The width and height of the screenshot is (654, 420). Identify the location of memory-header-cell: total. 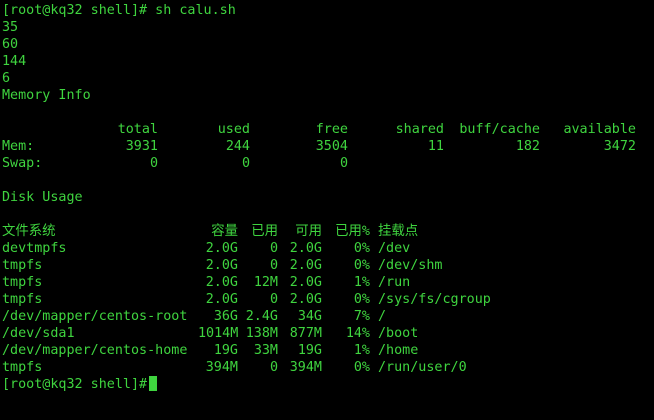
(137, 129).